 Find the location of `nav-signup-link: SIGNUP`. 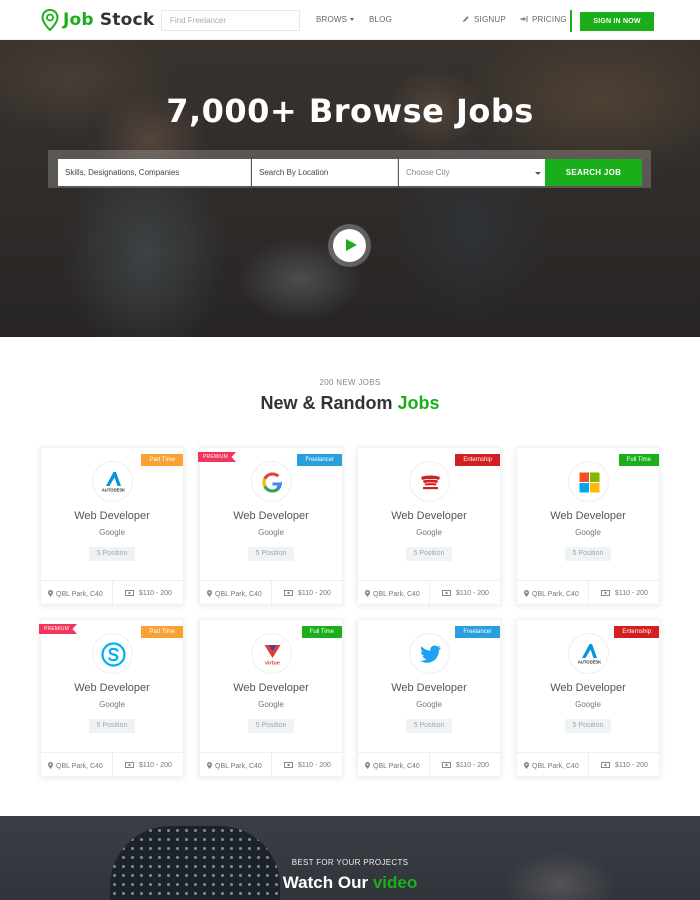

nav-signup-link: SIGNUP is located at coordinates (484, 19).